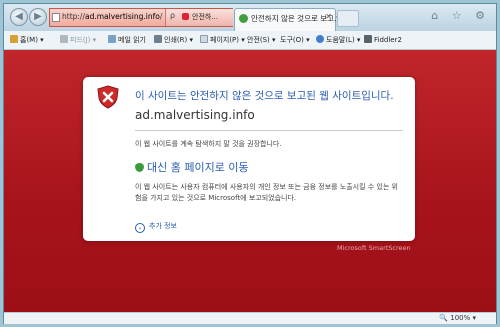 The height and width of the screenshot is (327, 500). Describe the element at coordinates (14, 39) in the screenshot. I see `home-icon` at that location.